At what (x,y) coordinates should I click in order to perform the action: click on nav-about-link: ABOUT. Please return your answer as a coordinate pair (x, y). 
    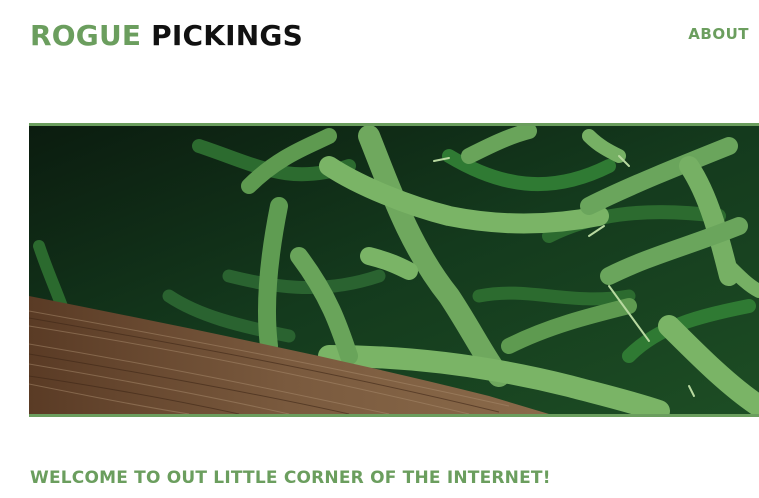
    Looking at the image, I should click on (718, 34).